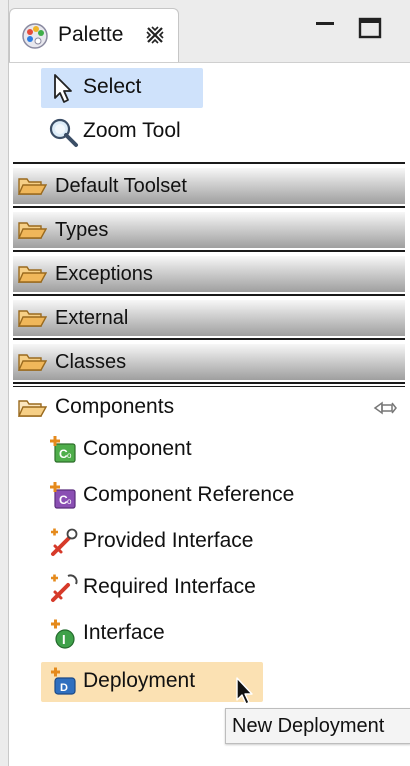 Image resolution: width=410 pixels, height=766 pixels. What do you see at coordinates (64, 542) in the screenshot?
I see `provided-interface-icon` at bounding box center [64, 542].